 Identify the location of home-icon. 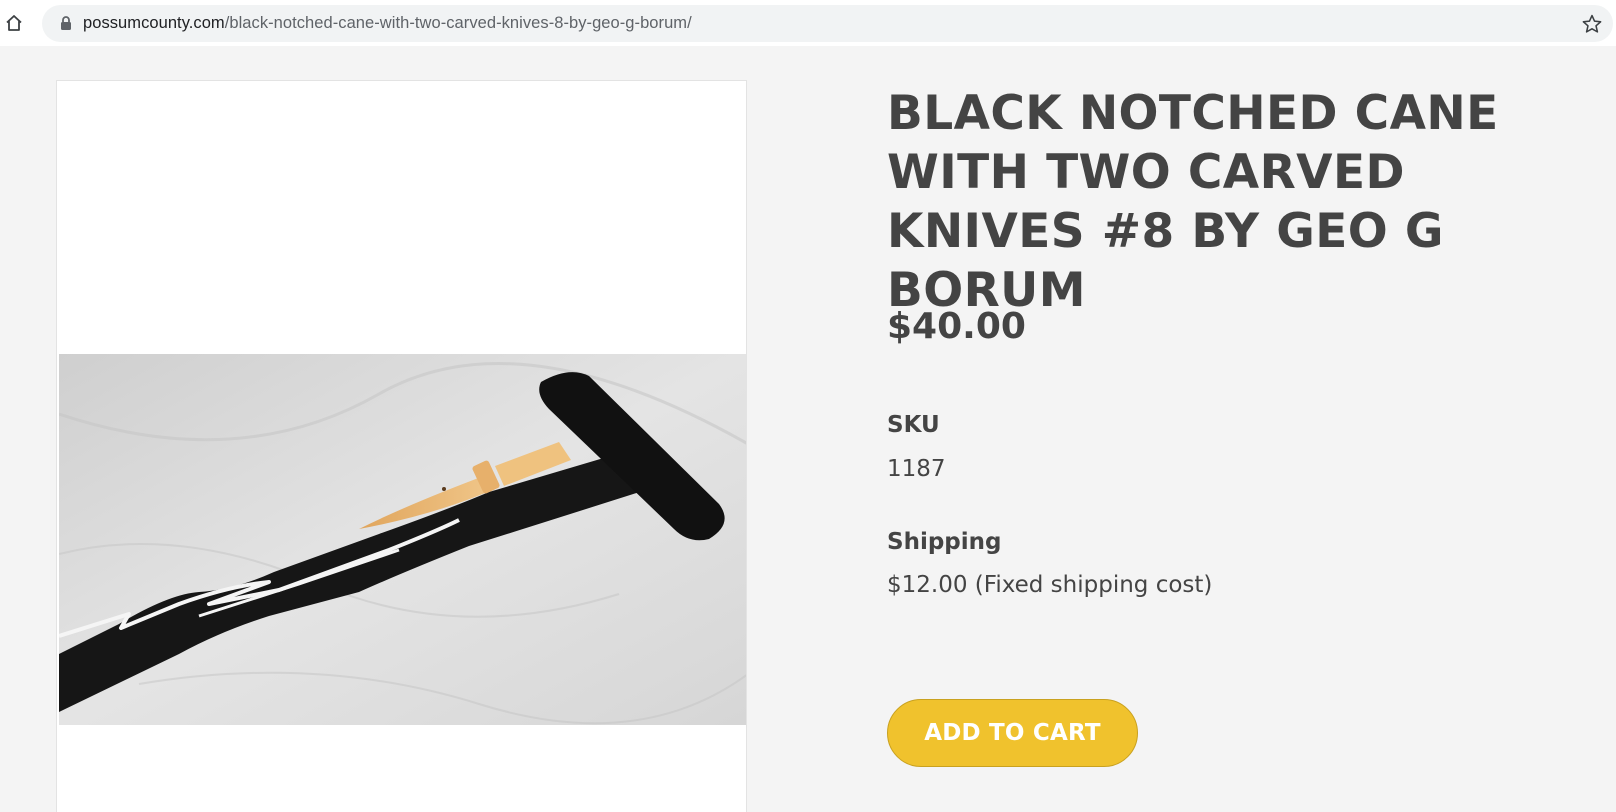
(14, 23).